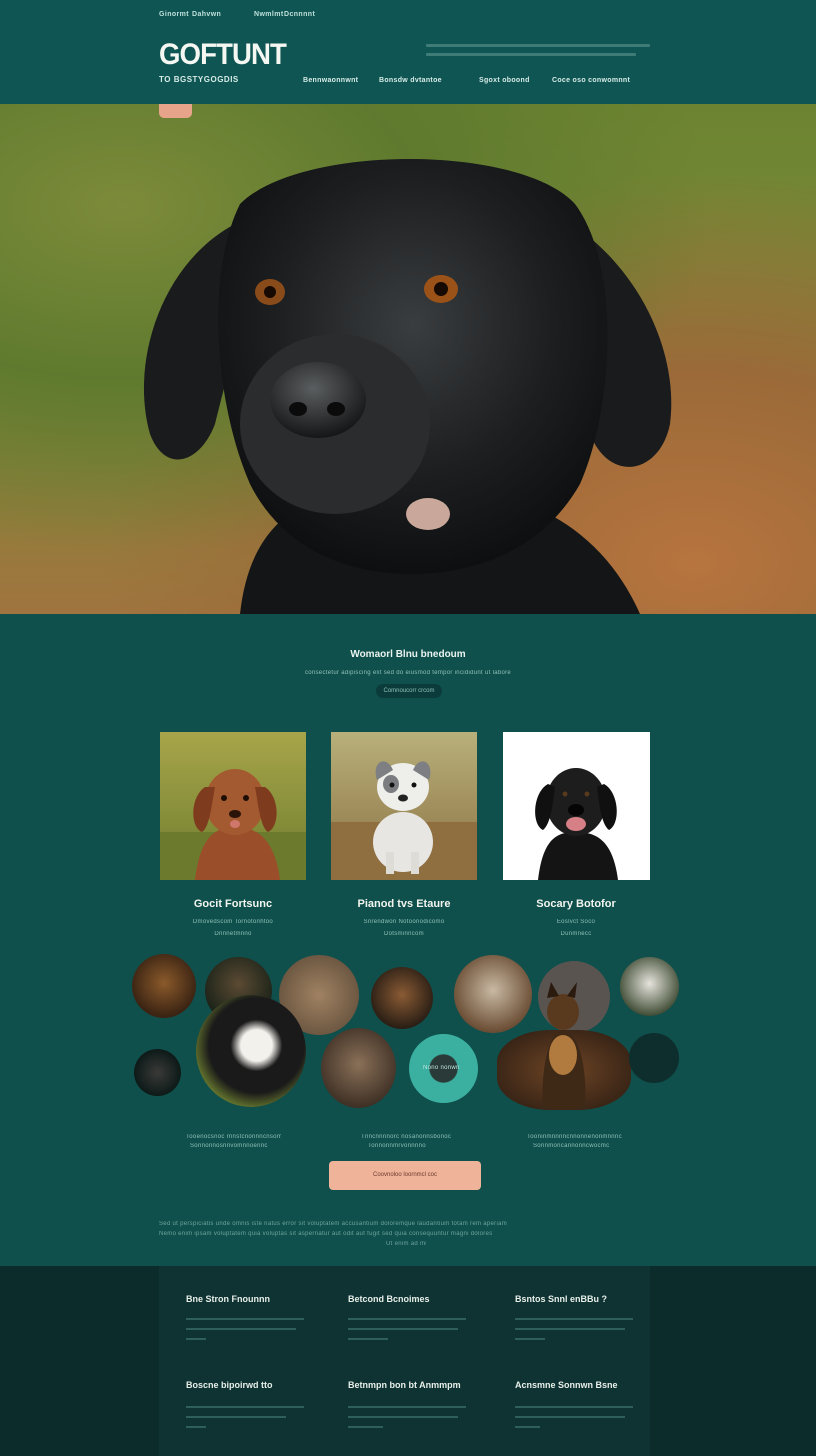 The image size is (816, 1456). What do you see at coordinates (199, 79) in the screenshot?
I see `site-tagline: TO BGSTYGOGDIS` at bounding box center [199, 79].